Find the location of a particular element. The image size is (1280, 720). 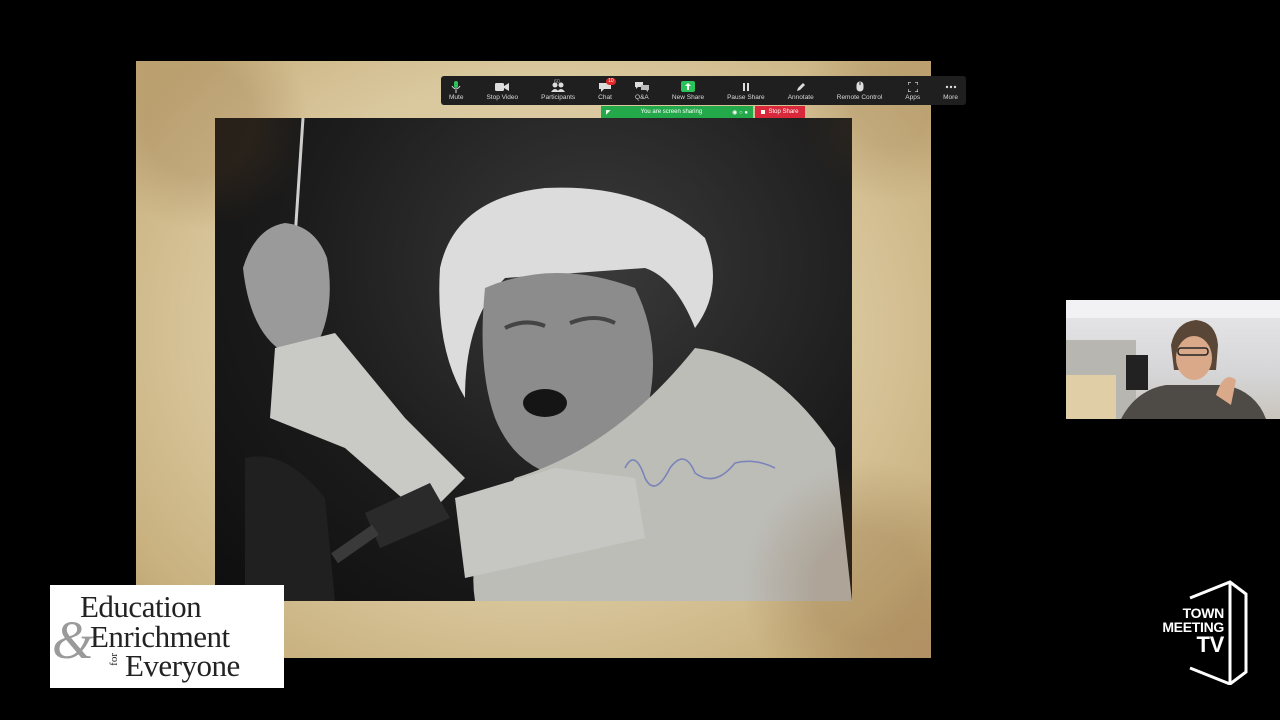

new-share-button: New Share is located at coordinates (688, 91).